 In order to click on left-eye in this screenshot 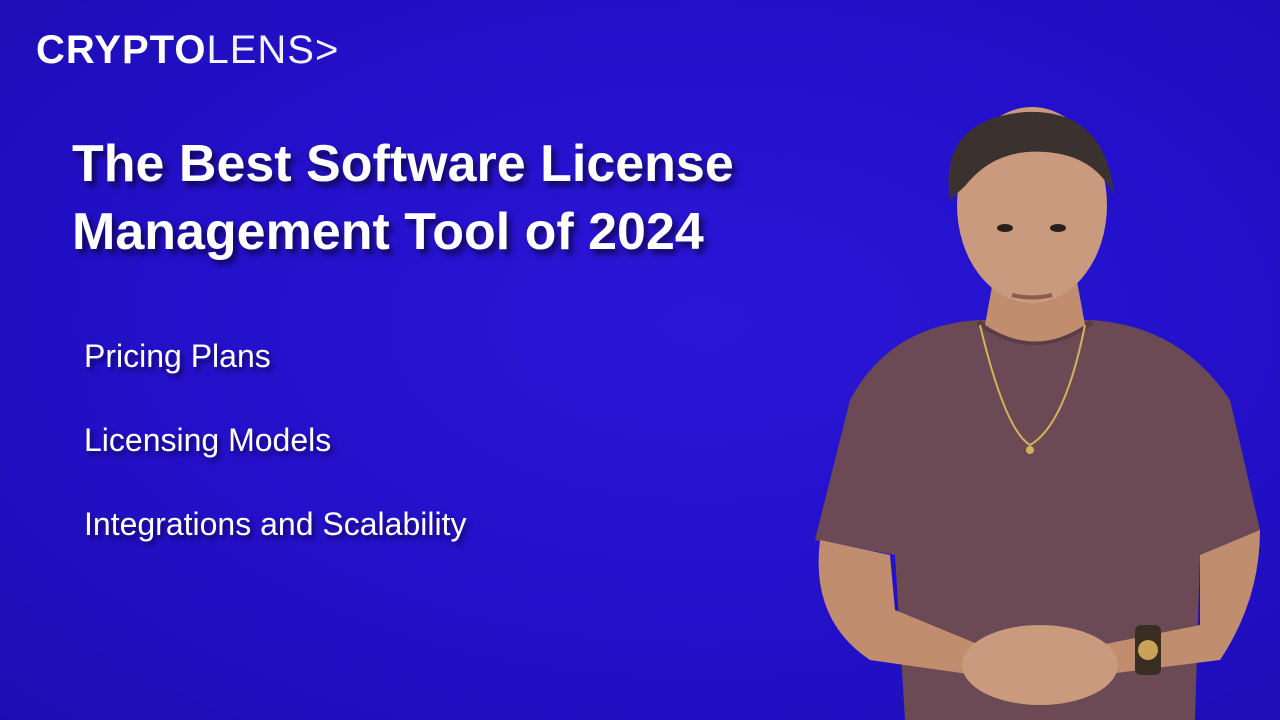, I will do `click(1005, 228)`.